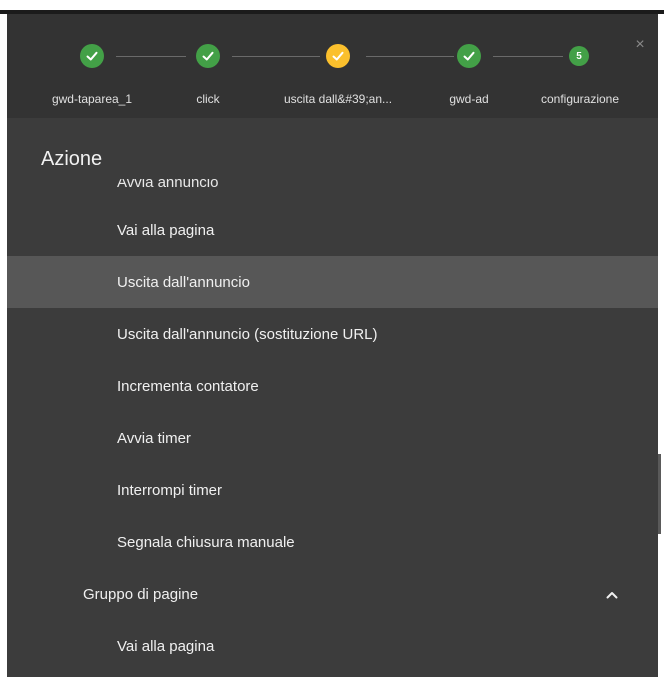 The width and height of the screenshot is (664, 677). Describe the element at coordinates (468, 99) in the screenshot. I see `step-4-label: gwd-ad` at that location.